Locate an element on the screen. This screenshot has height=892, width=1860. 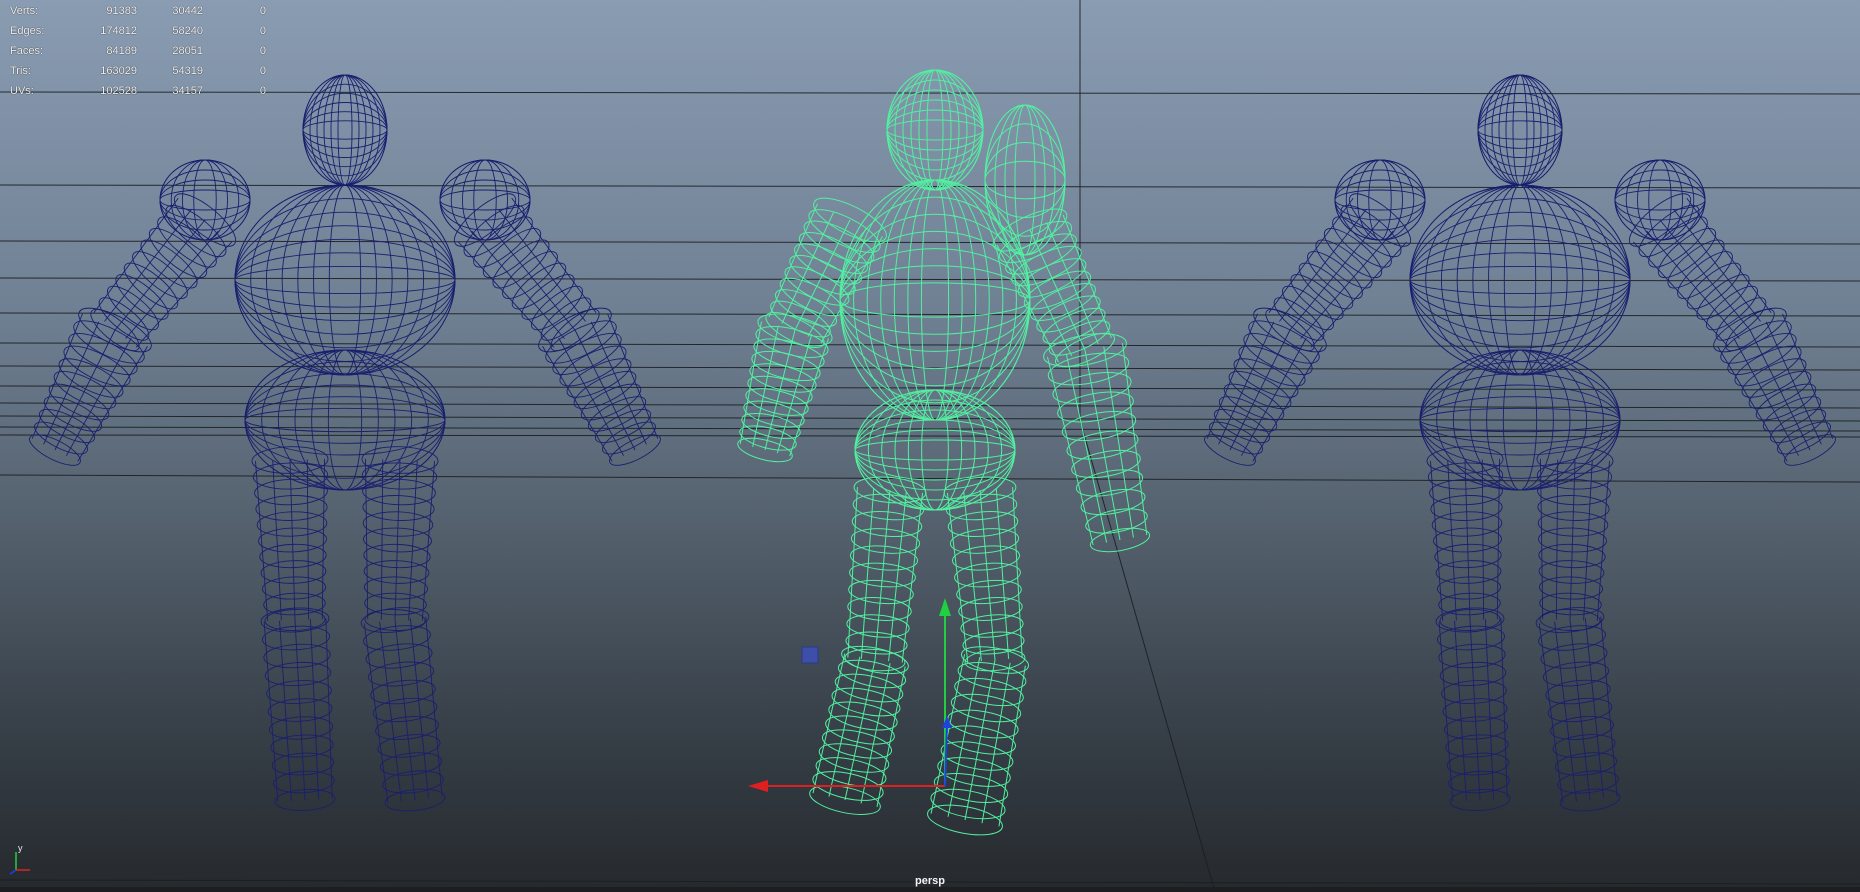
pivot-handle is located at coordinates (810, 655).